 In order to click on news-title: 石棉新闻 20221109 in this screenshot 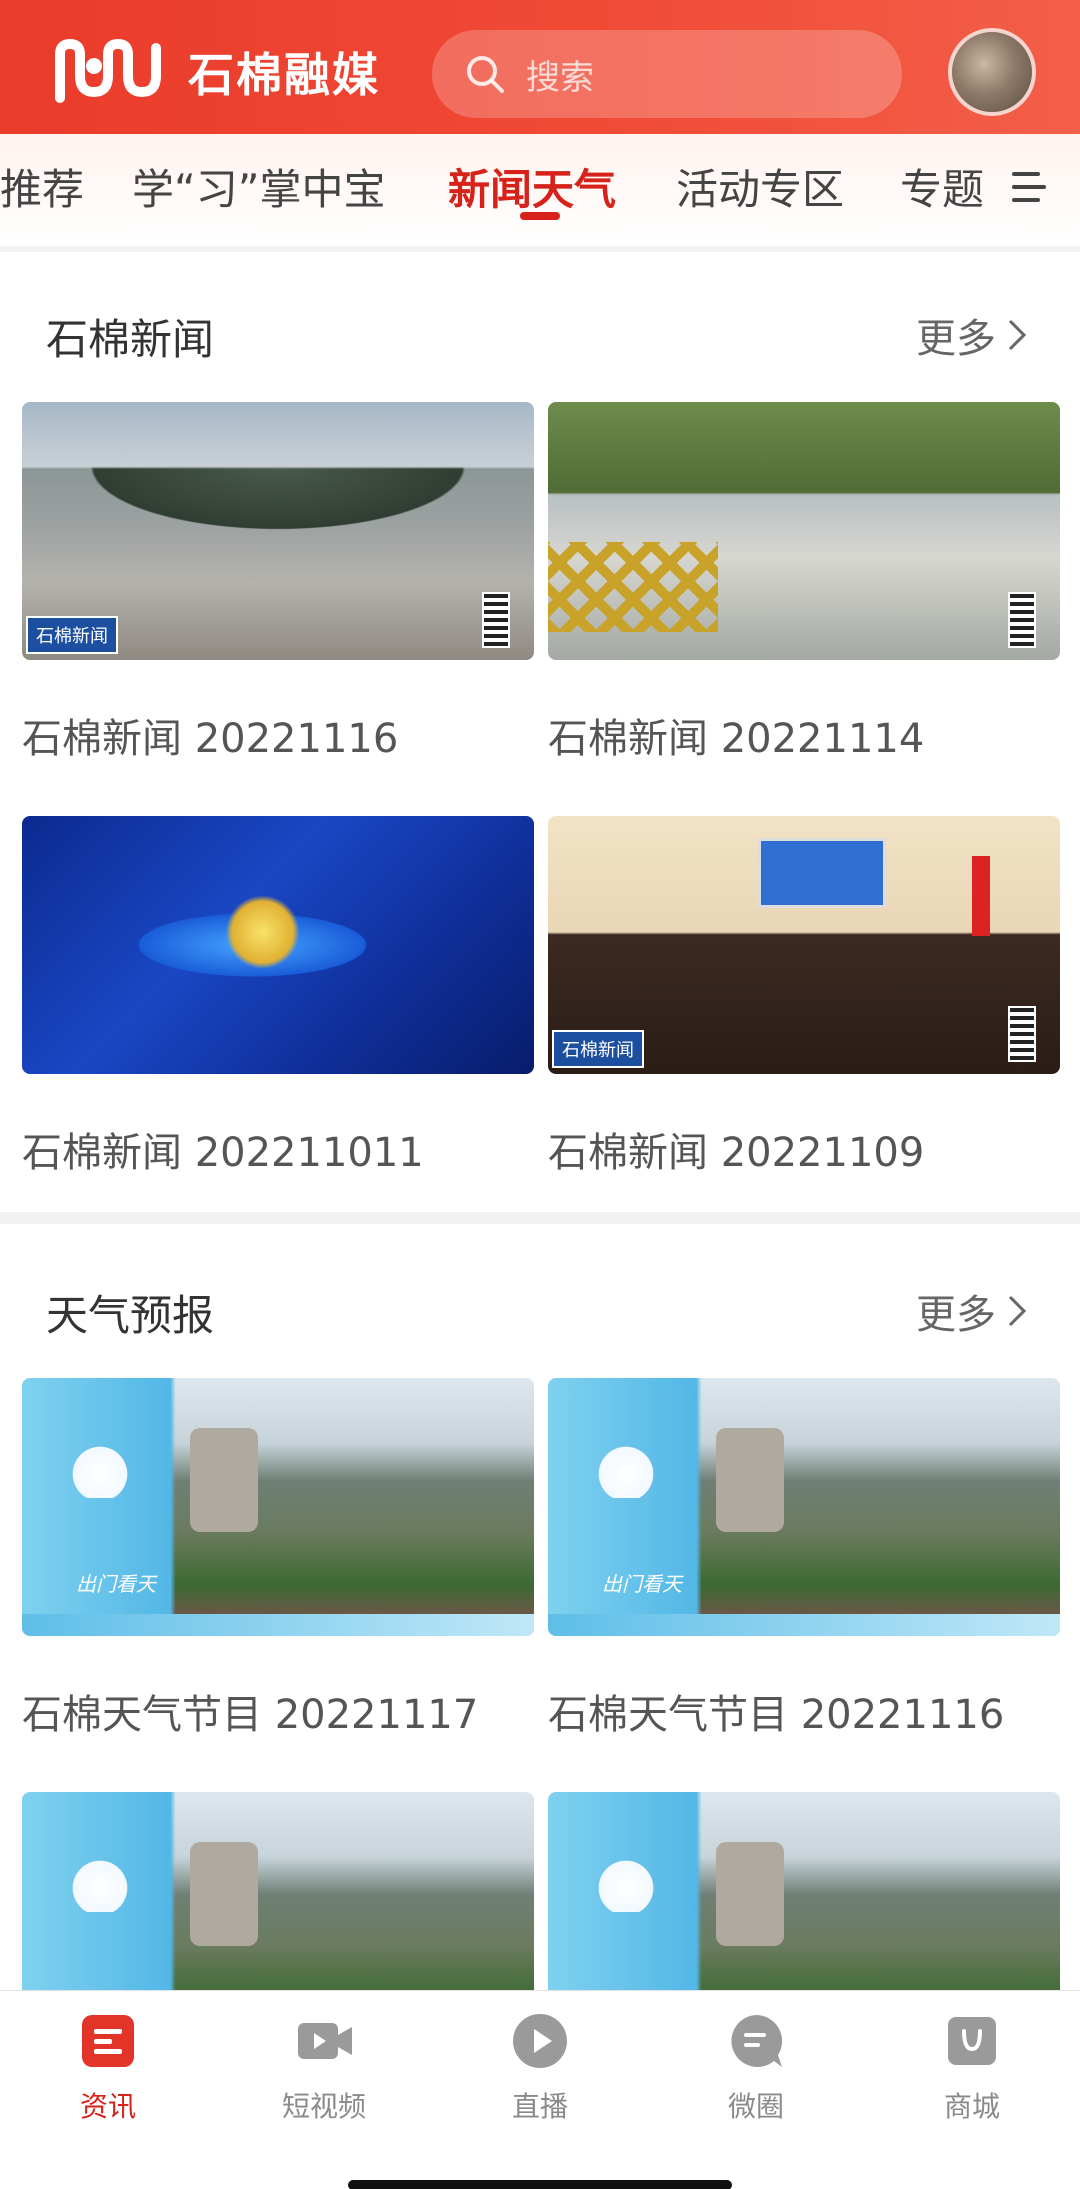, I will do `click(736, 1153)`.